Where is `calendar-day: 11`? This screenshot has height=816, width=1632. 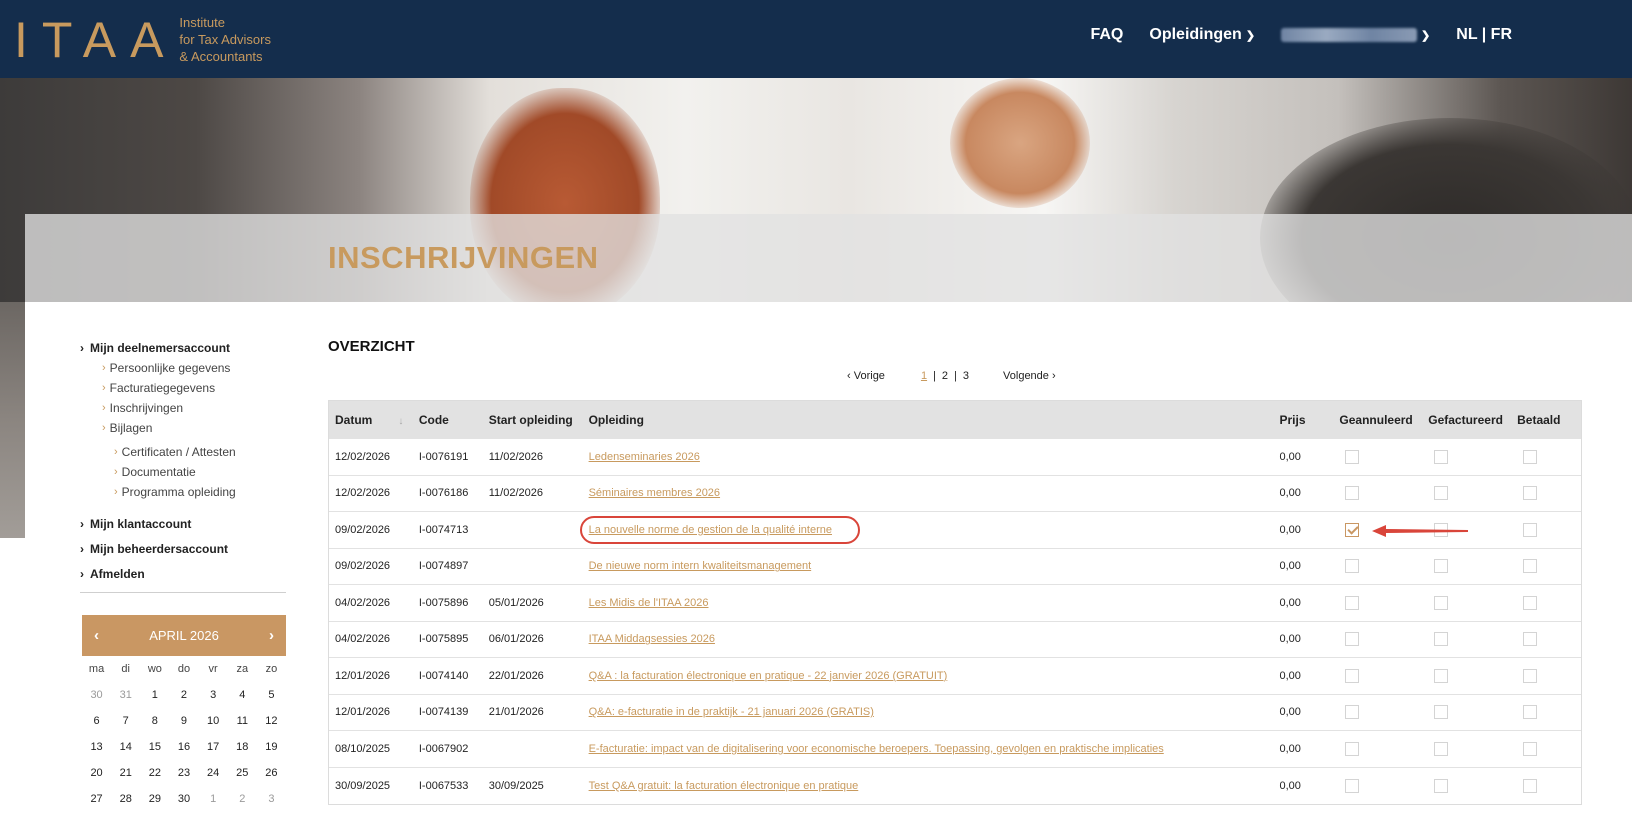 calendar-day: 11 is located at coordinates (242, 721).